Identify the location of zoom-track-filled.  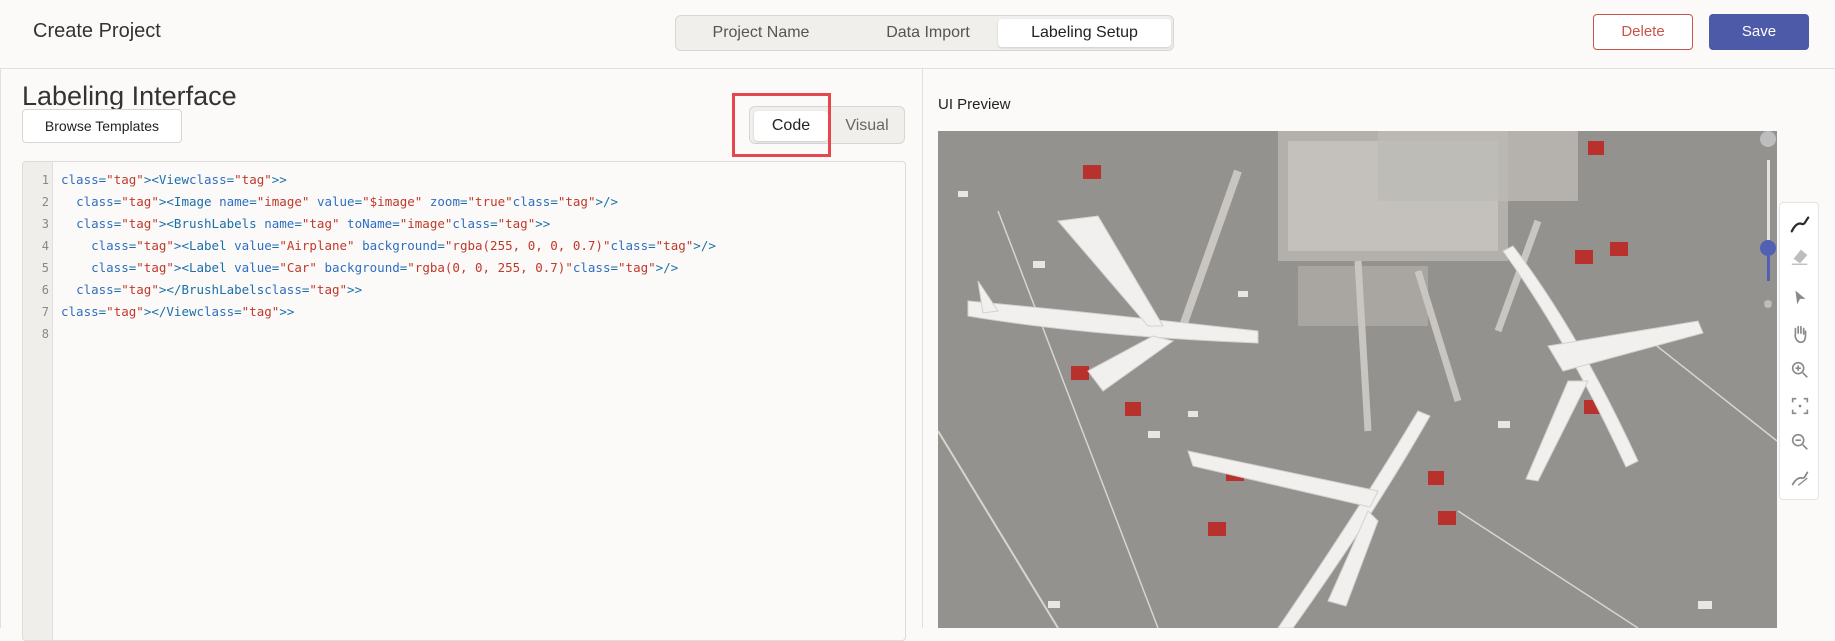
(1768, 268).